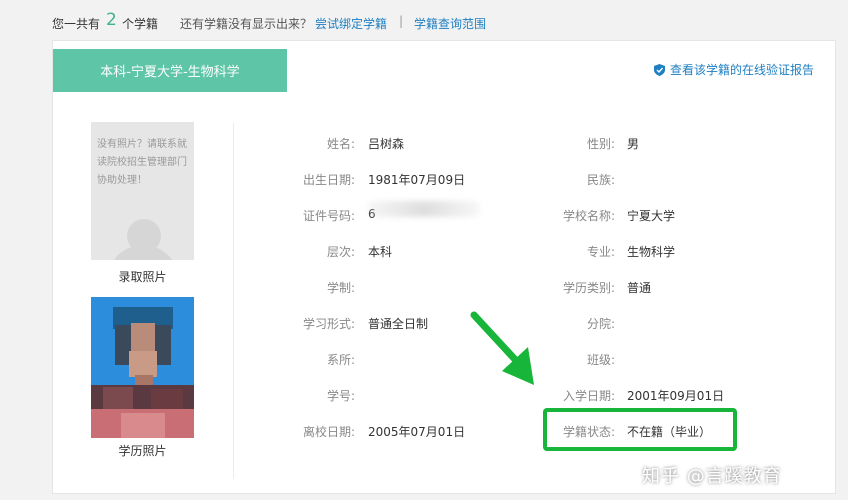 This screenshot has width=848, height=500. I want to click on status-highlight-box, so click(640, 429).